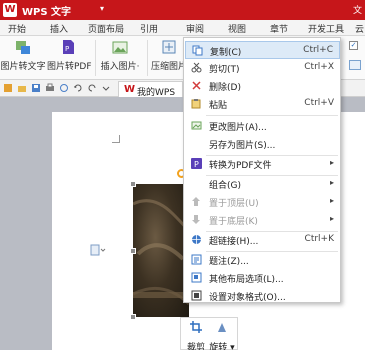 The width and height of the screenshot is (365, 350). I want to click on menu-tabs: 开始 插入 页面布局 引用 审阅 视图 章节 开发工具 云, so click(182, 28).